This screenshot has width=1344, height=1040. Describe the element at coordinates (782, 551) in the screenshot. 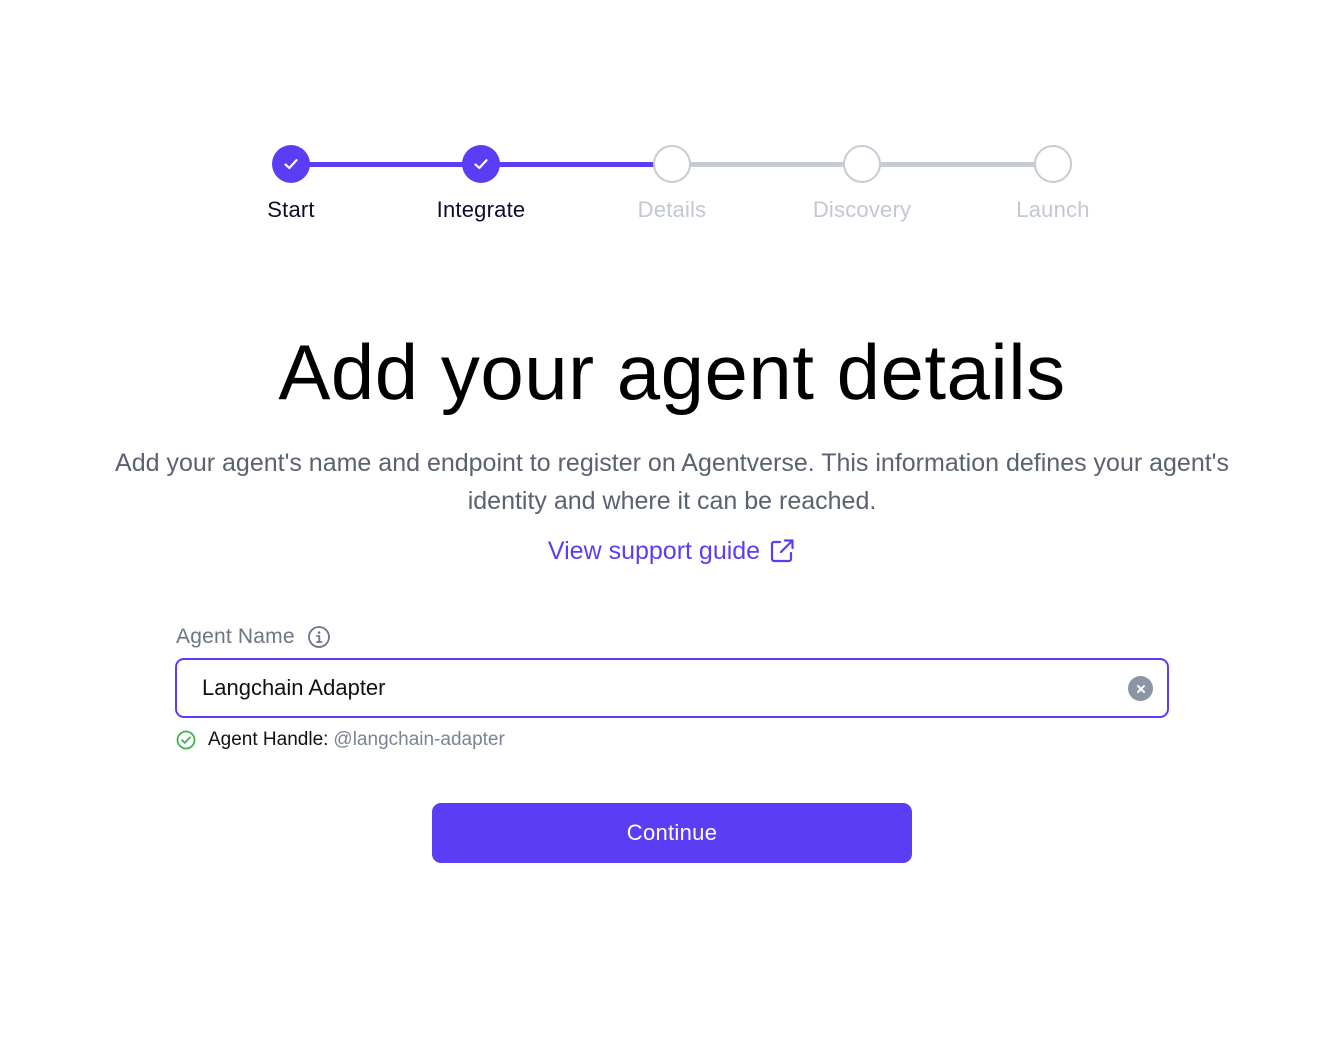

I see `external-link-icon` at that location.